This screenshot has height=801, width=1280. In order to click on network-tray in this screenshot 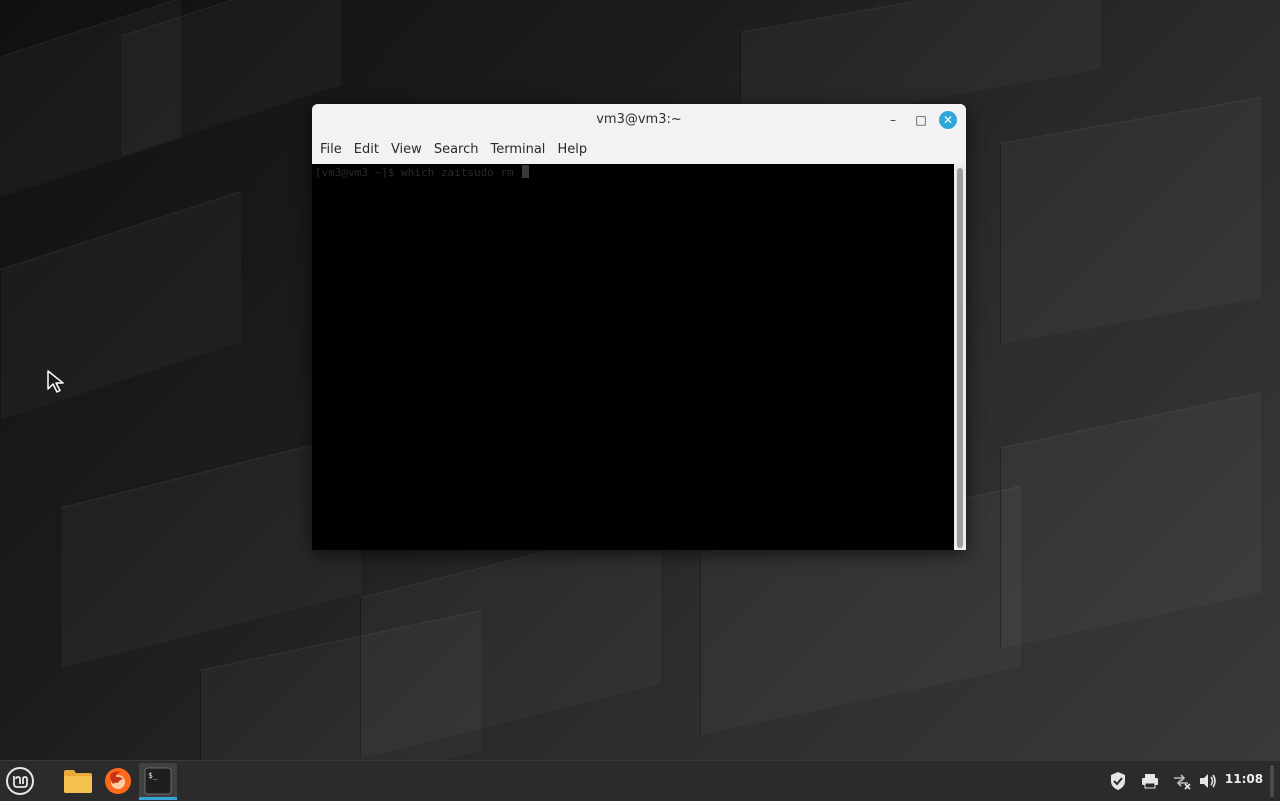, I will do `click(1182, 781)`.